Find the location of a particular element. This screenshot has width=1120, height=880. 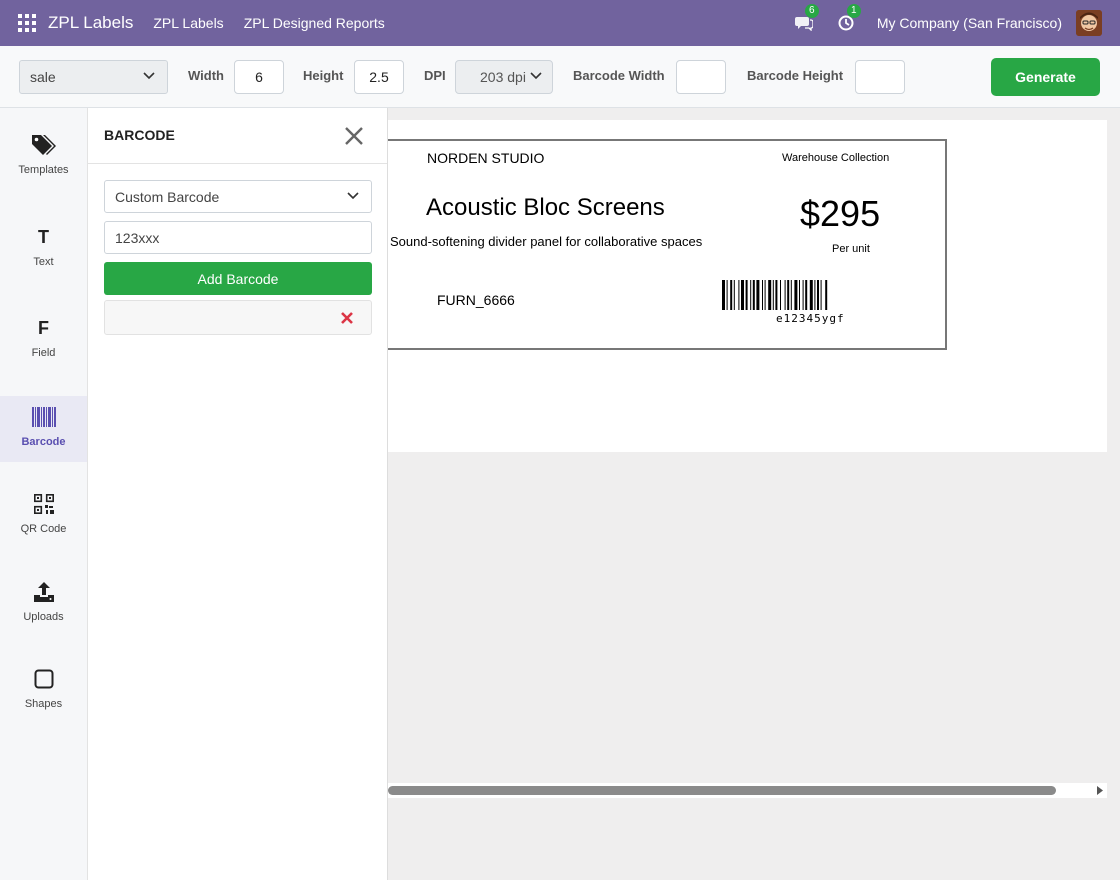

sidebar-item-label: Field is located at coordinates (43, 353).